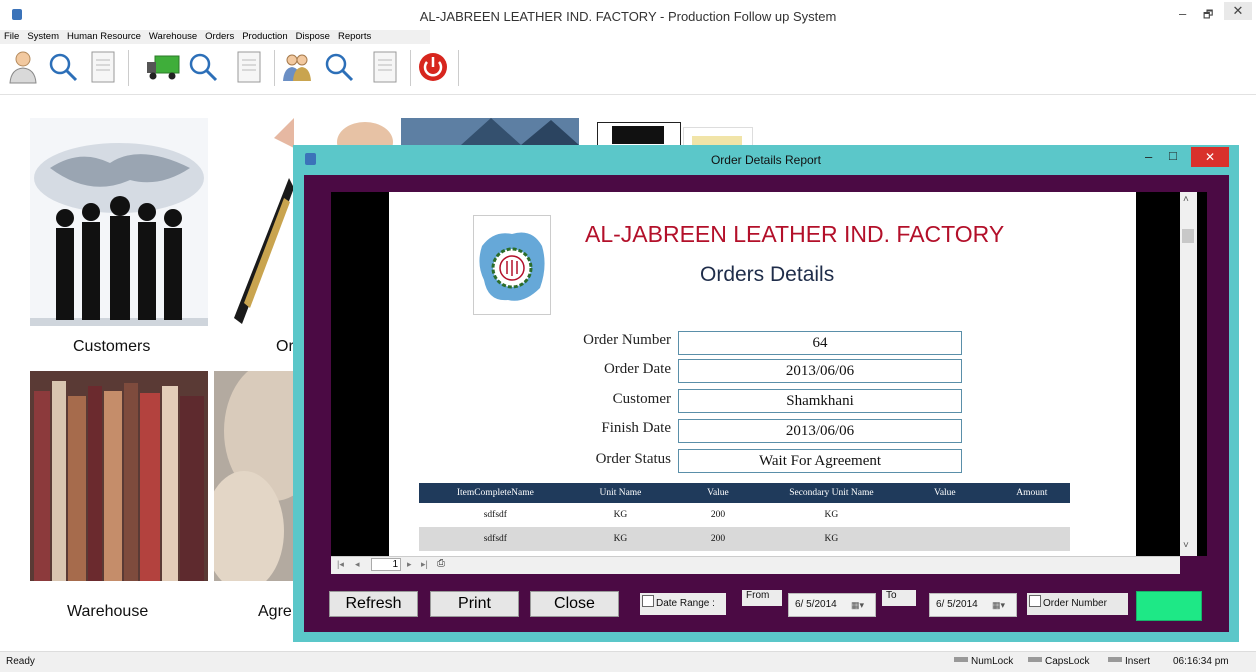 Image resolution: width=1256 pixels, height=672 pixels. I want to click on order-number-check-box, so click(1035, 601).